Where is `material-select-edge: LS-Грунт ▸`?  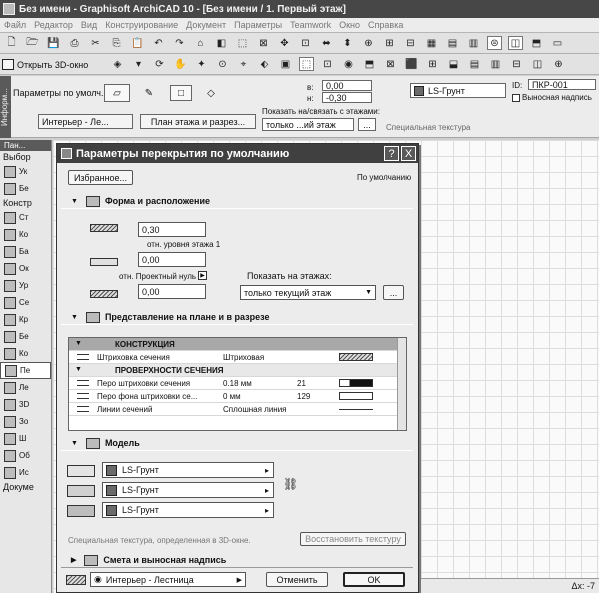 material-select-edge: LS-Грунт ▸ is located at coordinates (188, 490).